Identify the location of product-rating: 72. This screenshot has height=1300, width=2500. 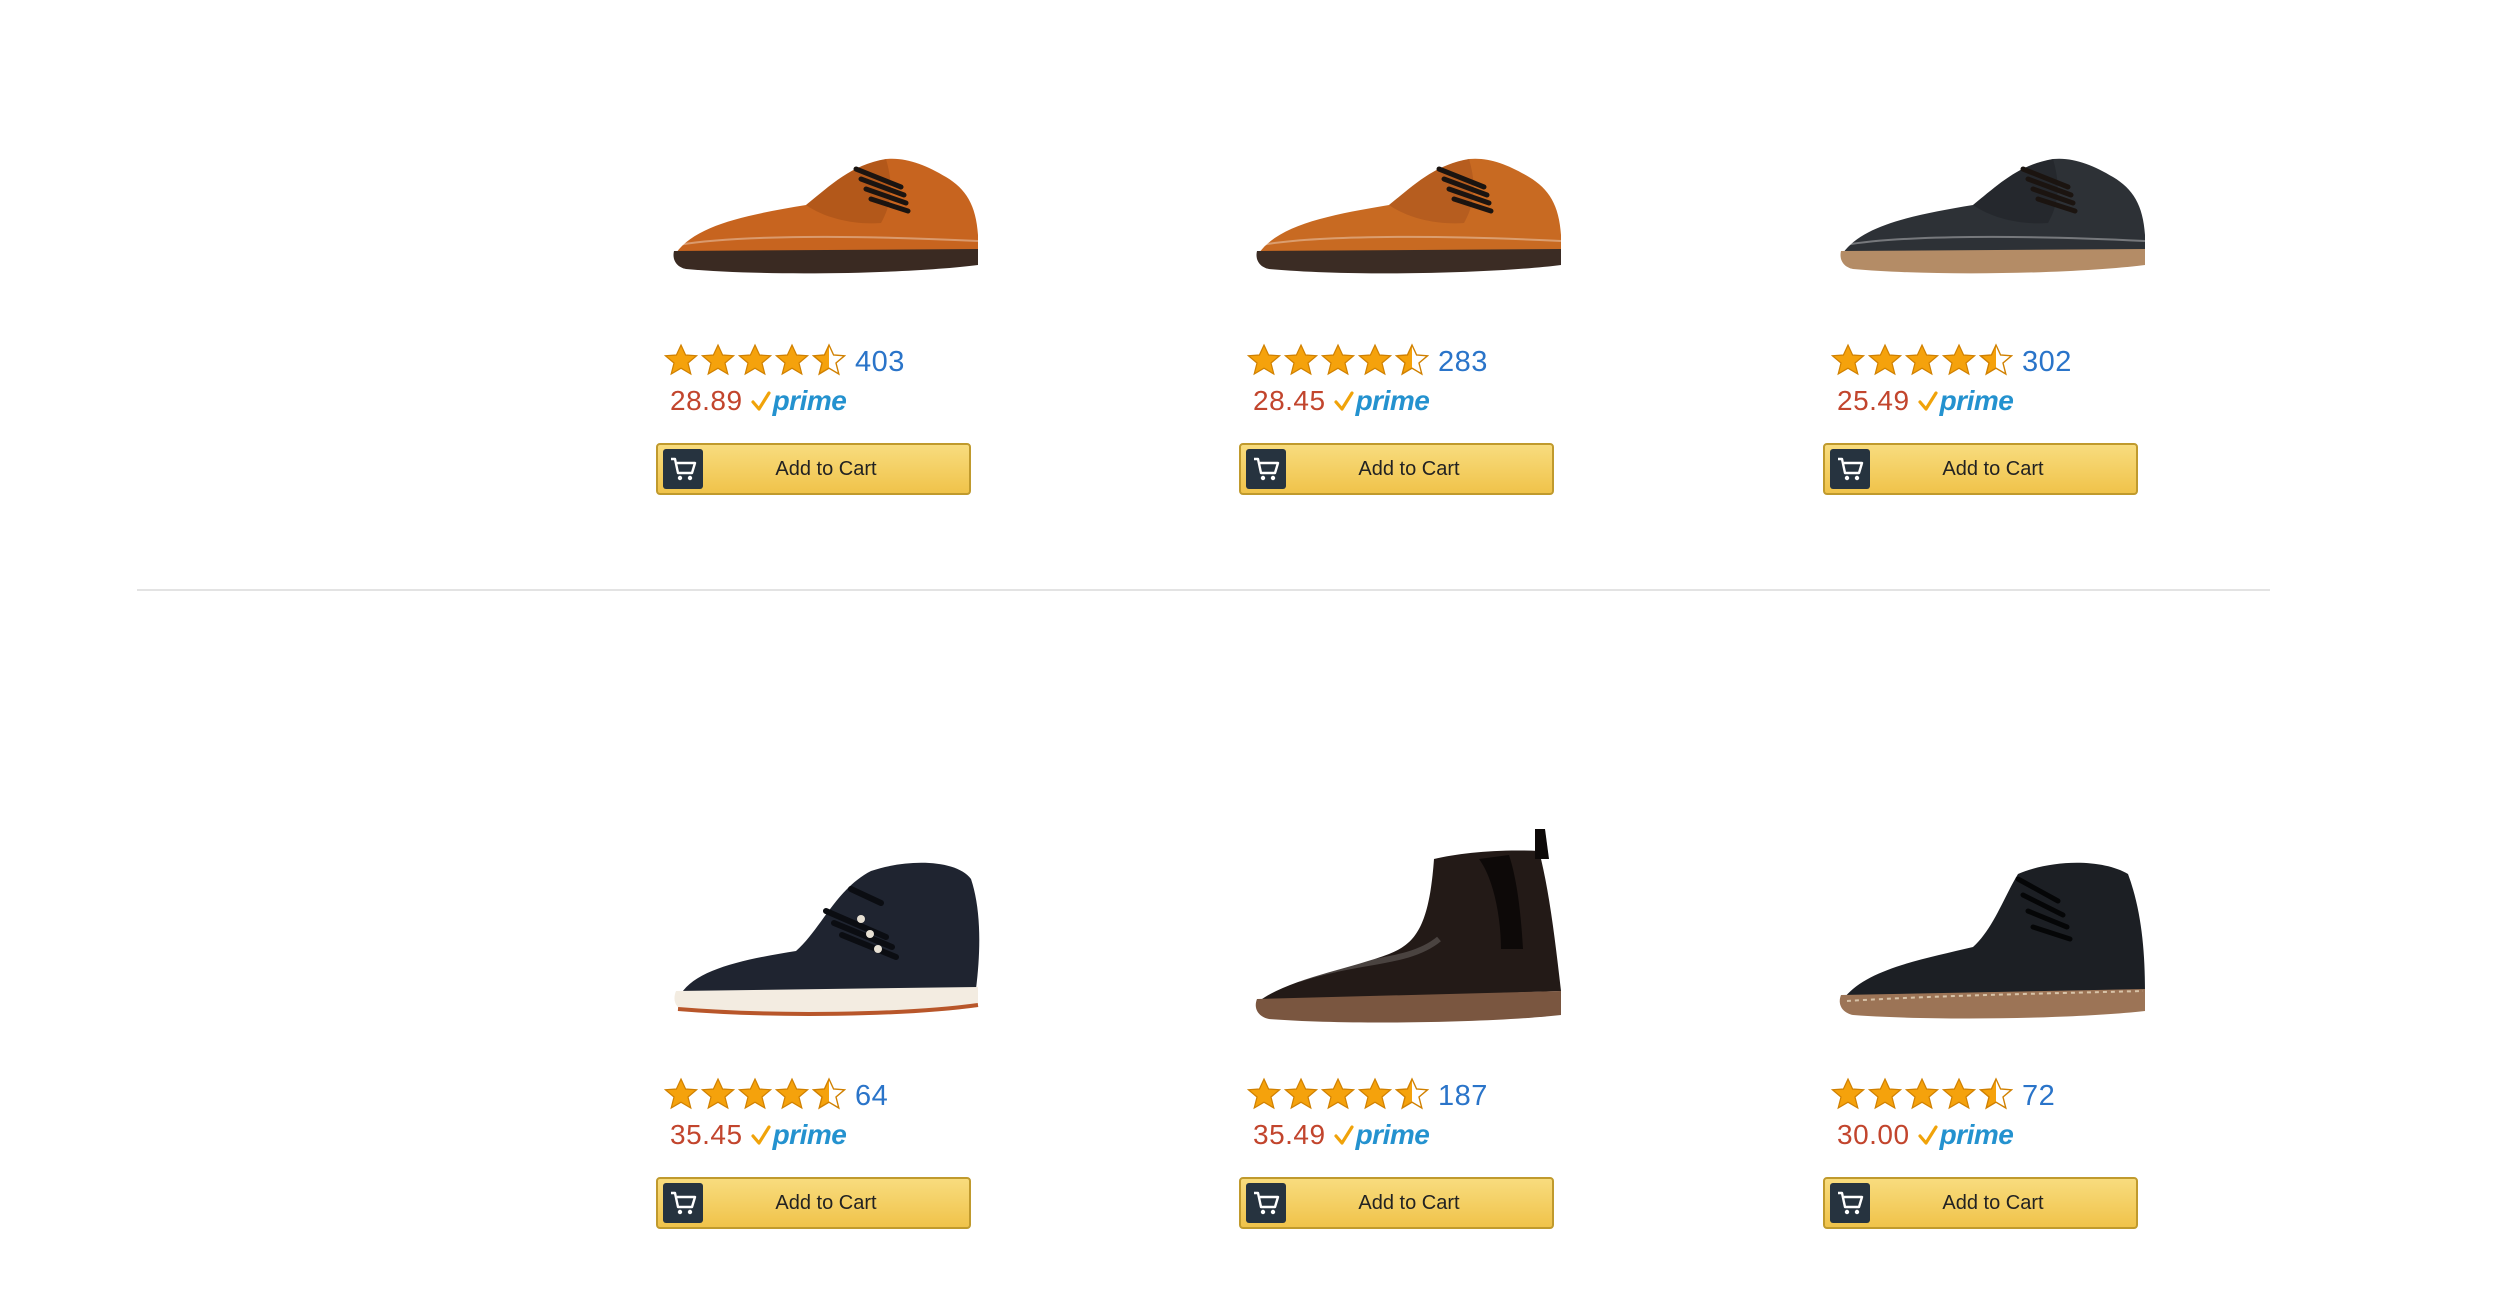
(1942, 1096).